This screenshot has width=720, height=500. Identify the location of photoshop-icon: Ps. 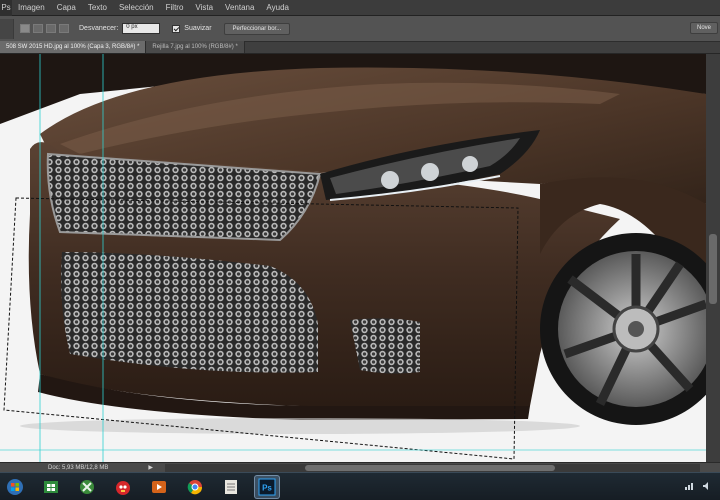
(267, 486).